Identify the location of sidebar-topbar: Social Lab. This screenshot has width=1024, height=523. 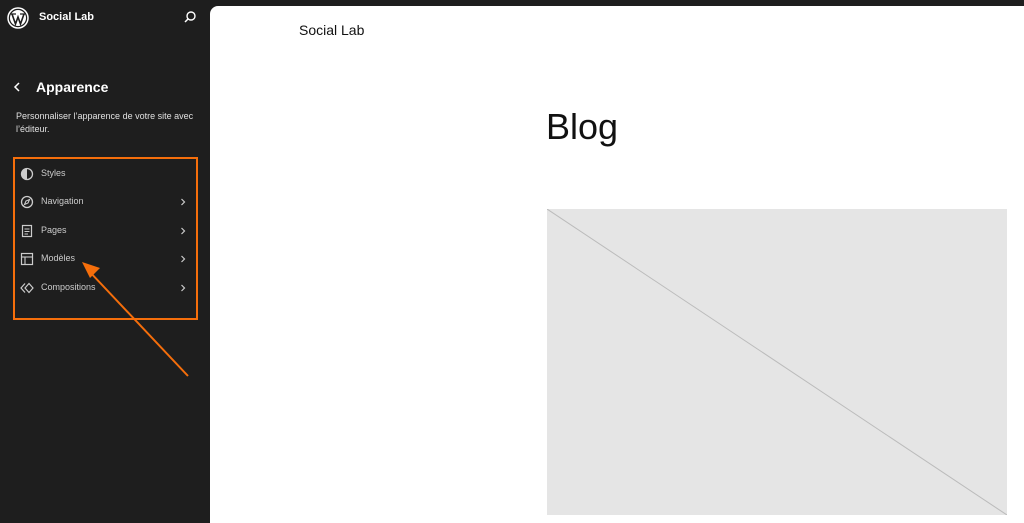
(105, 18).